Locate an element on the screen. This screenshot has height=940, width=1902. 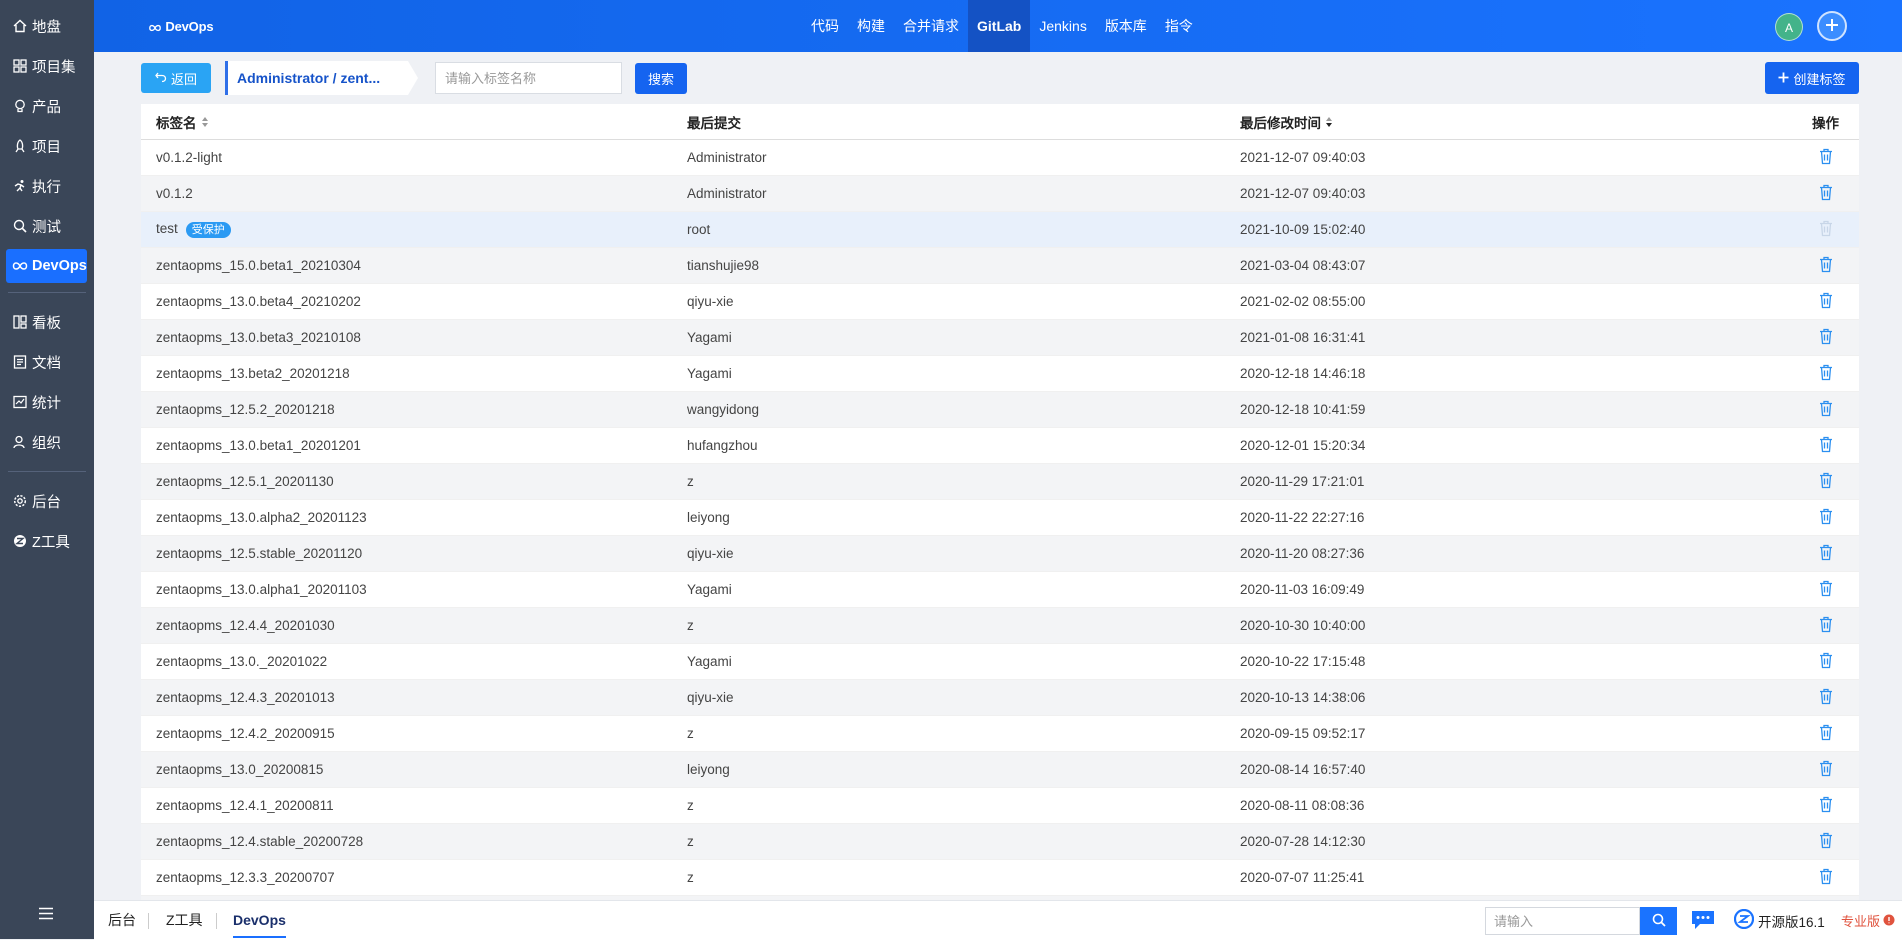
sidebar-item-doc: 文档 is located at coordinates (47, 362).